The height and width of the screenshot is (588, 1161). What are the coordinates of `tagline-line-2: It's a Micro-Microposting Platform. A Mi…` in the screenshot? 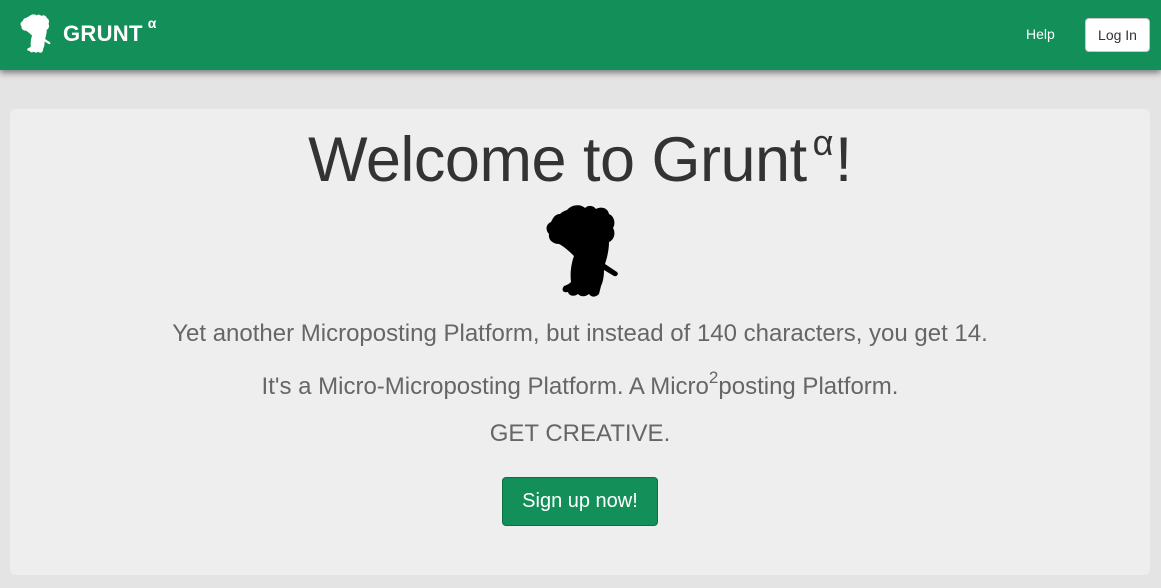 It's located at (580, 384).